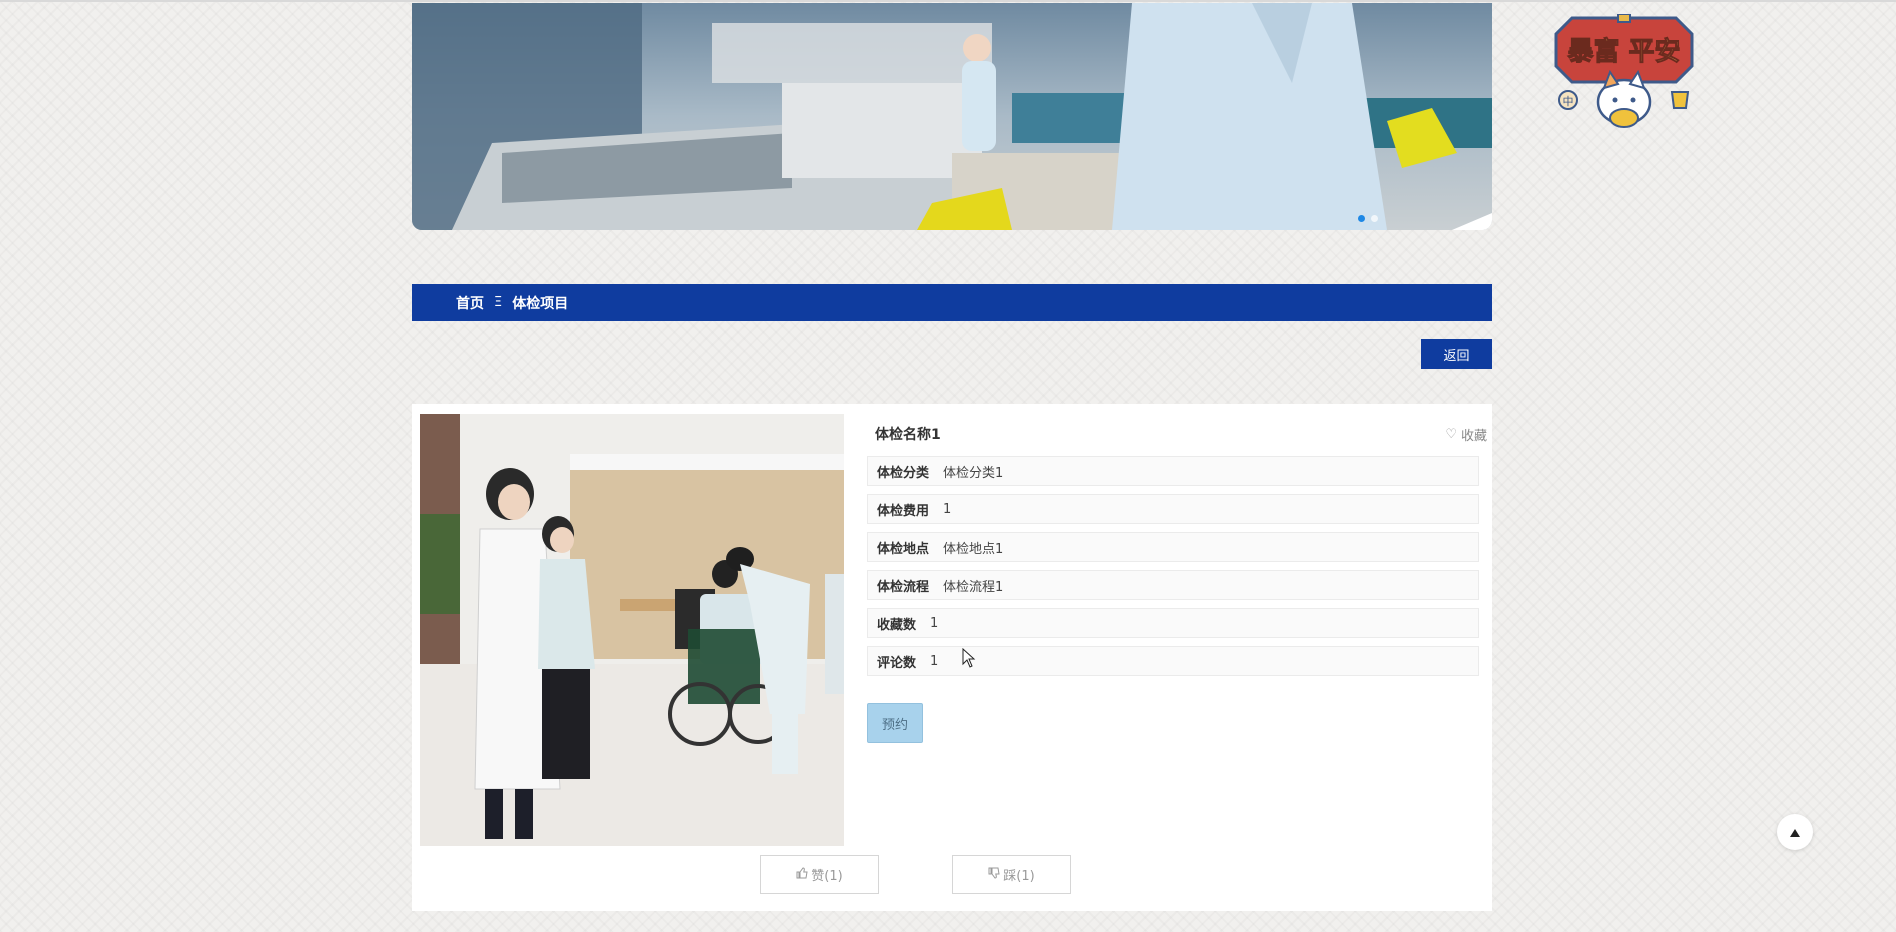  What do you see at coordinates (897, 663) in the screenshot?
I see `field-key: 评论数` at bounding box center [897, 663].